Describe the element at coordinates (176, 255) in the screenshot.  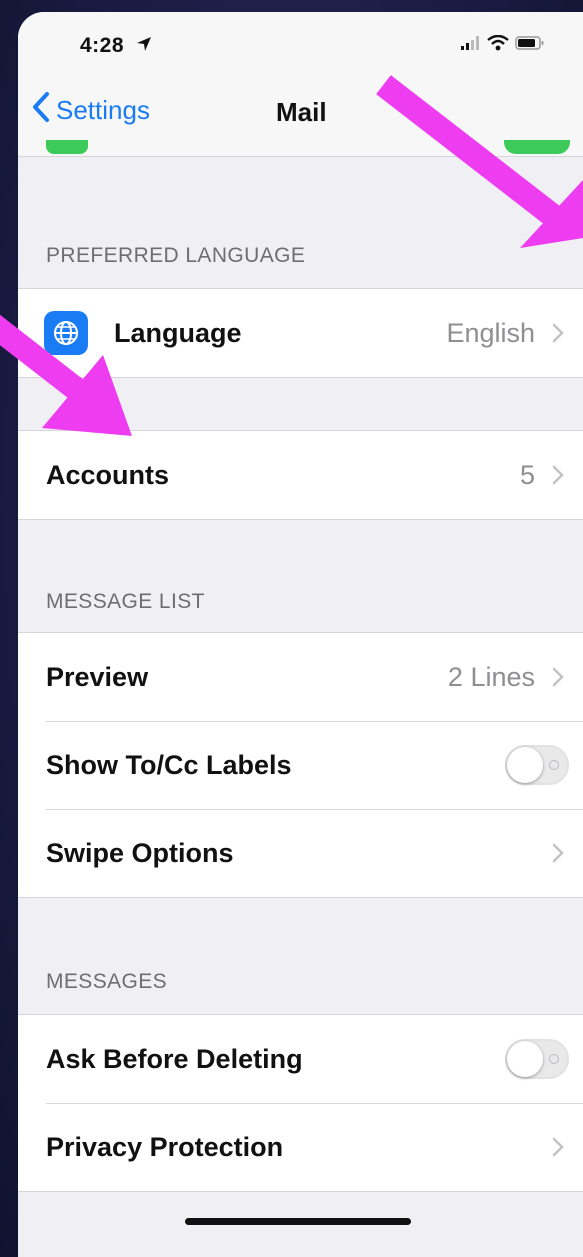
I see `section-header-preferred-language: PREFERRED LANGUAGE` at that location.